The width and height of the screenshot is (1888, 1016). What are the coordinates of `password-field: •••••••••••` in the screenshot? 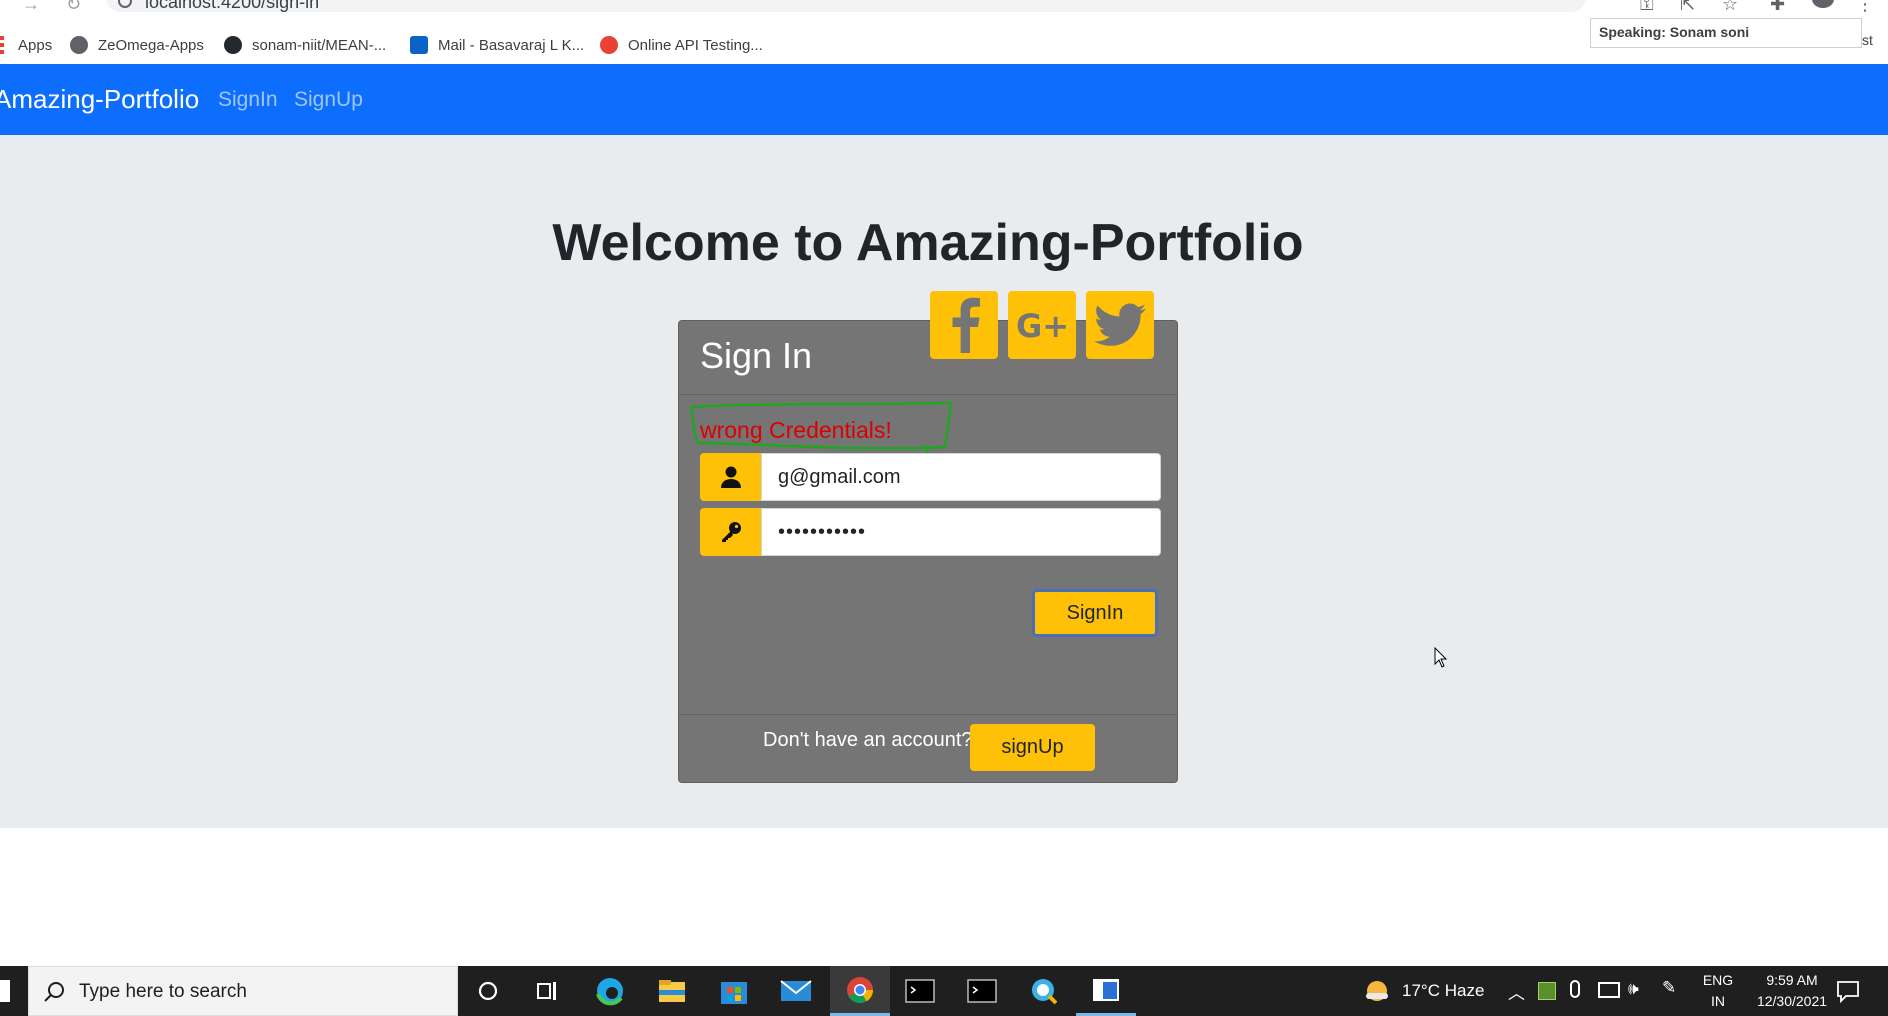 It's located at (961, 532).